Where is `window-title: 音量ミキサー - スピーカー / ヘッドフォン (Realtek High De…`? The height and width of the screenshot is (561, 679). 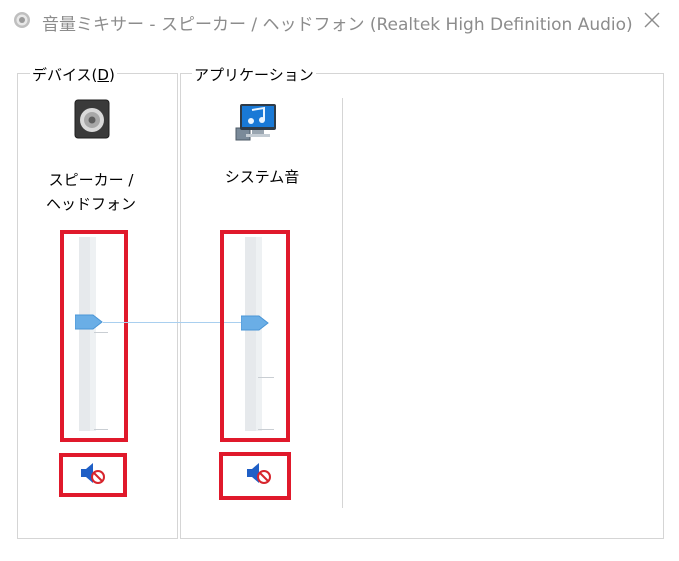 window-title: 音量ミキサー - スピーカー / ヘッドフォン (Realtek High De… is located at coordinates (337, 25).